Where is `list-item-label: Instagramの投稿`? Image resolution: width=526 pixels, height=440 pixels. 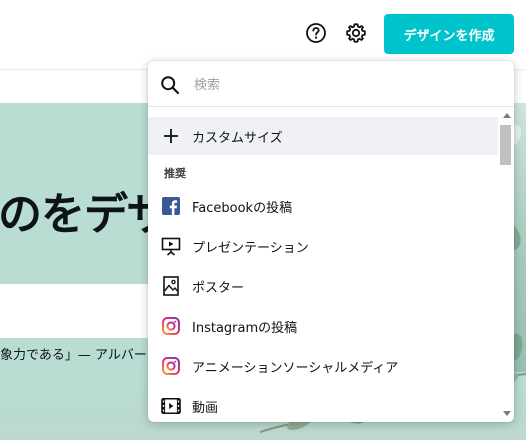 list-item-label: Instagramの投稿 is located at coordinates (245, 328).